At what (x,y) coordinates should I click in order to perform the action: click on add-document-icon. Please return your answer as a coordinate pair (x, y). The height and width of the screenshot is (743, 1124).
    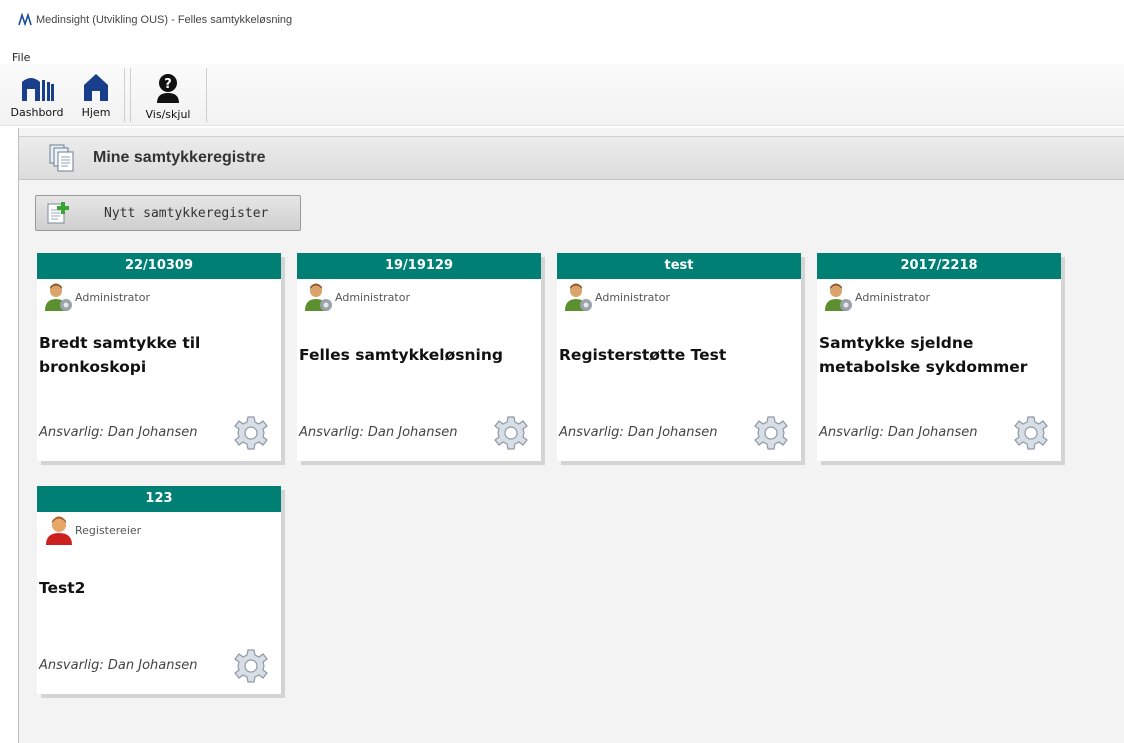
    Looking at the image, I should click on (58, 213).